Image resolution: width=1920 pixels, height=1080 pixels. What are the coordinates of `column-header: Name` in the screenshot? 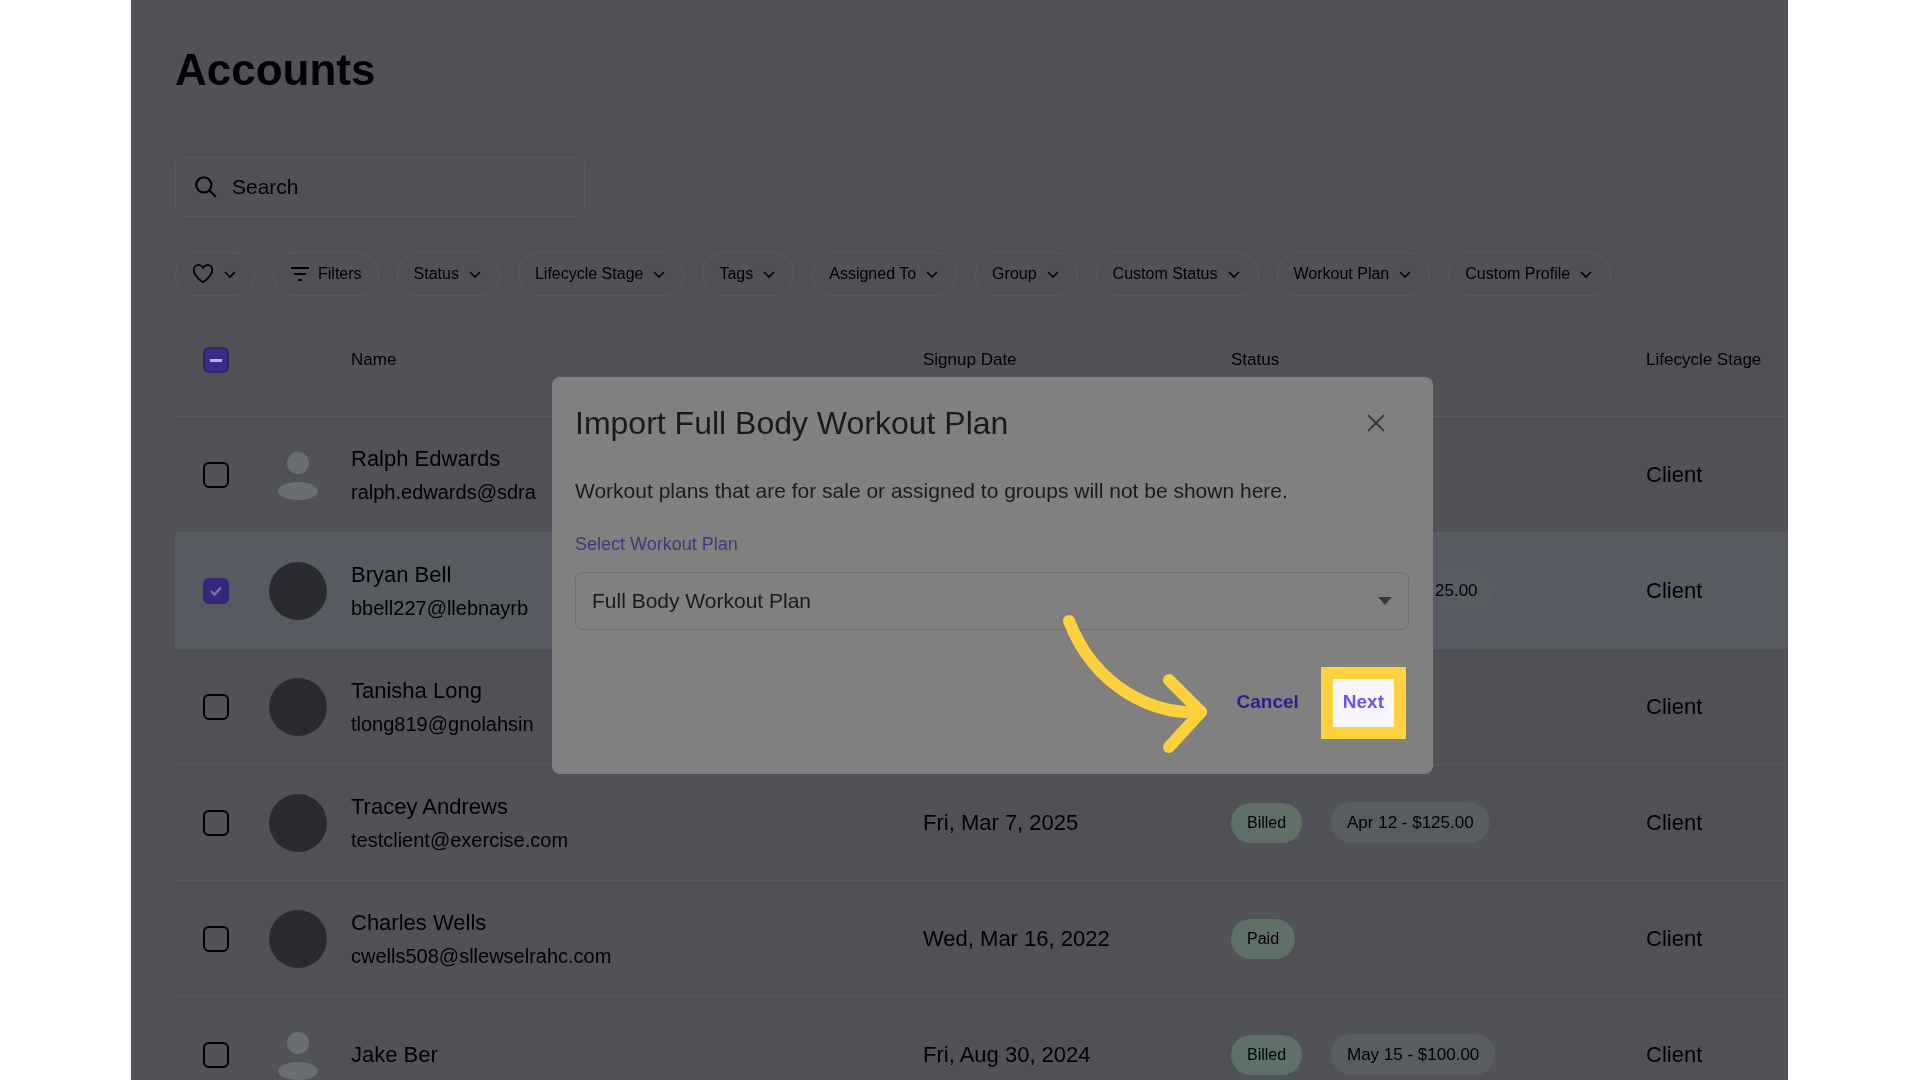 It's located at (374, 360).